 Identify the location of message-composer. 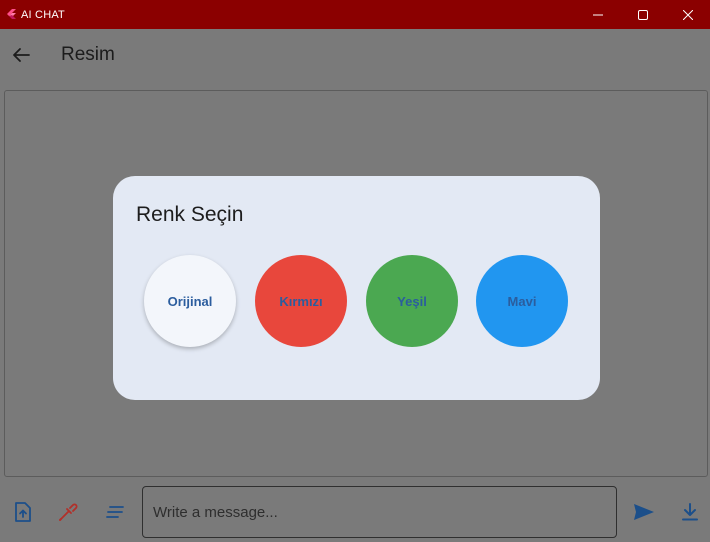
(355, 511).